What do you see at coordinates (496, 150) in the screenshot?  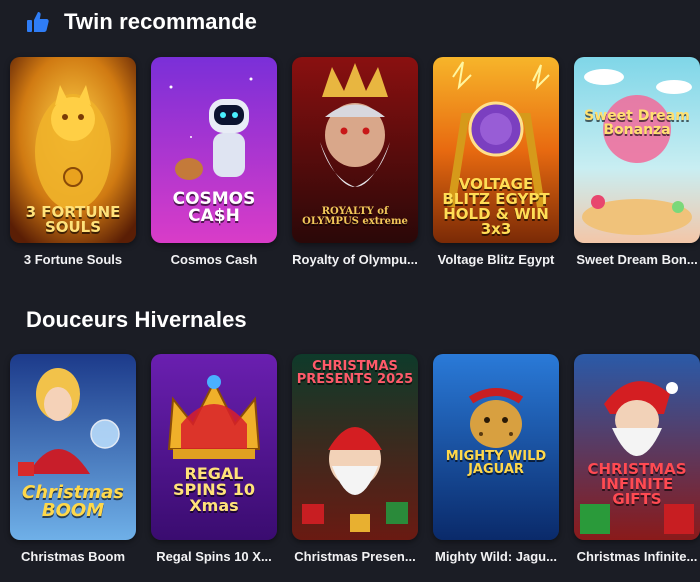 I see `game-thumbnail: VOLTAGE BLITZ EGYPT HOLD & WIN 3x3` at bounding box center [496, 150].